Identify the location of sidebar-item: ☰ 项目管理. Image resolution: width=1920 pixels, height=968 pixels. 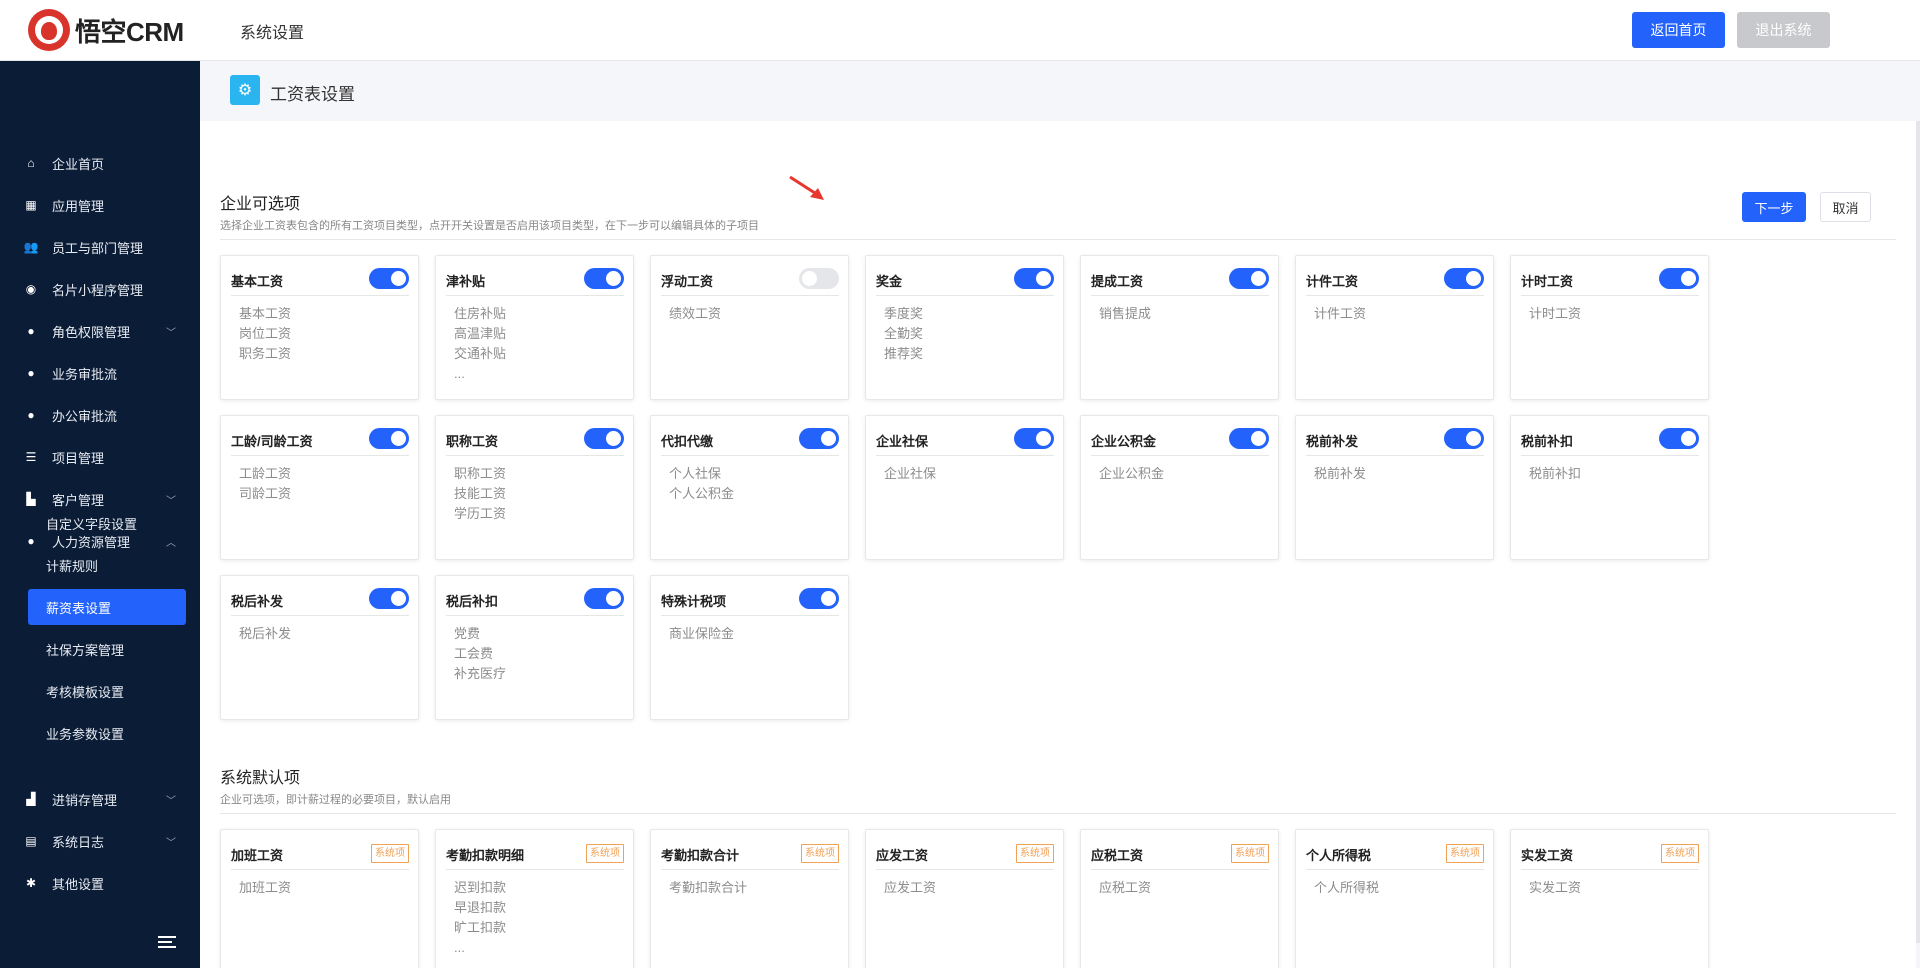
(100, 457).